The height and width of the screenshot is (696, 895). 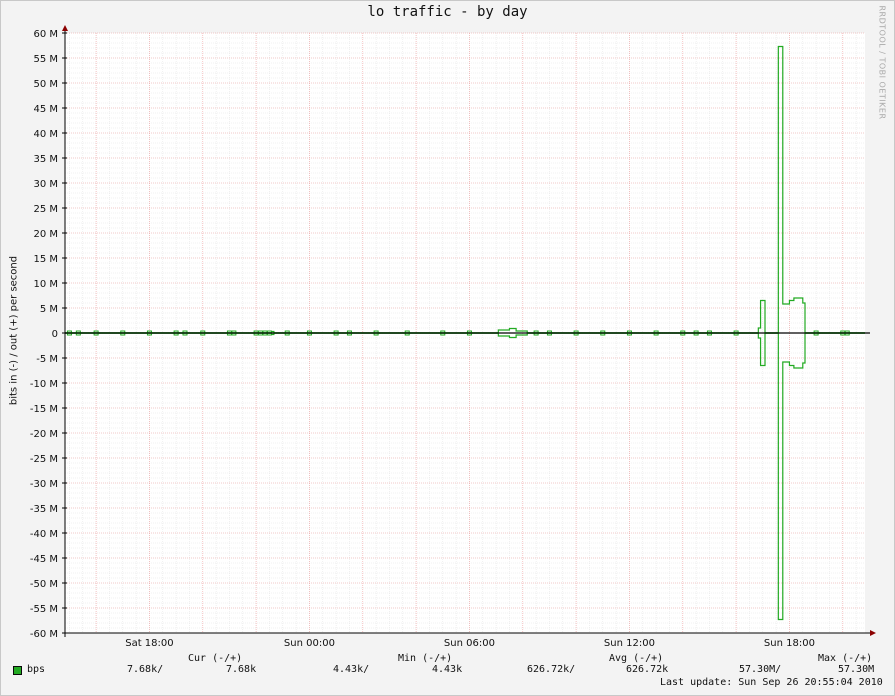 I want to click on y-tick-label: 50 M, so click(x=45, y=84).